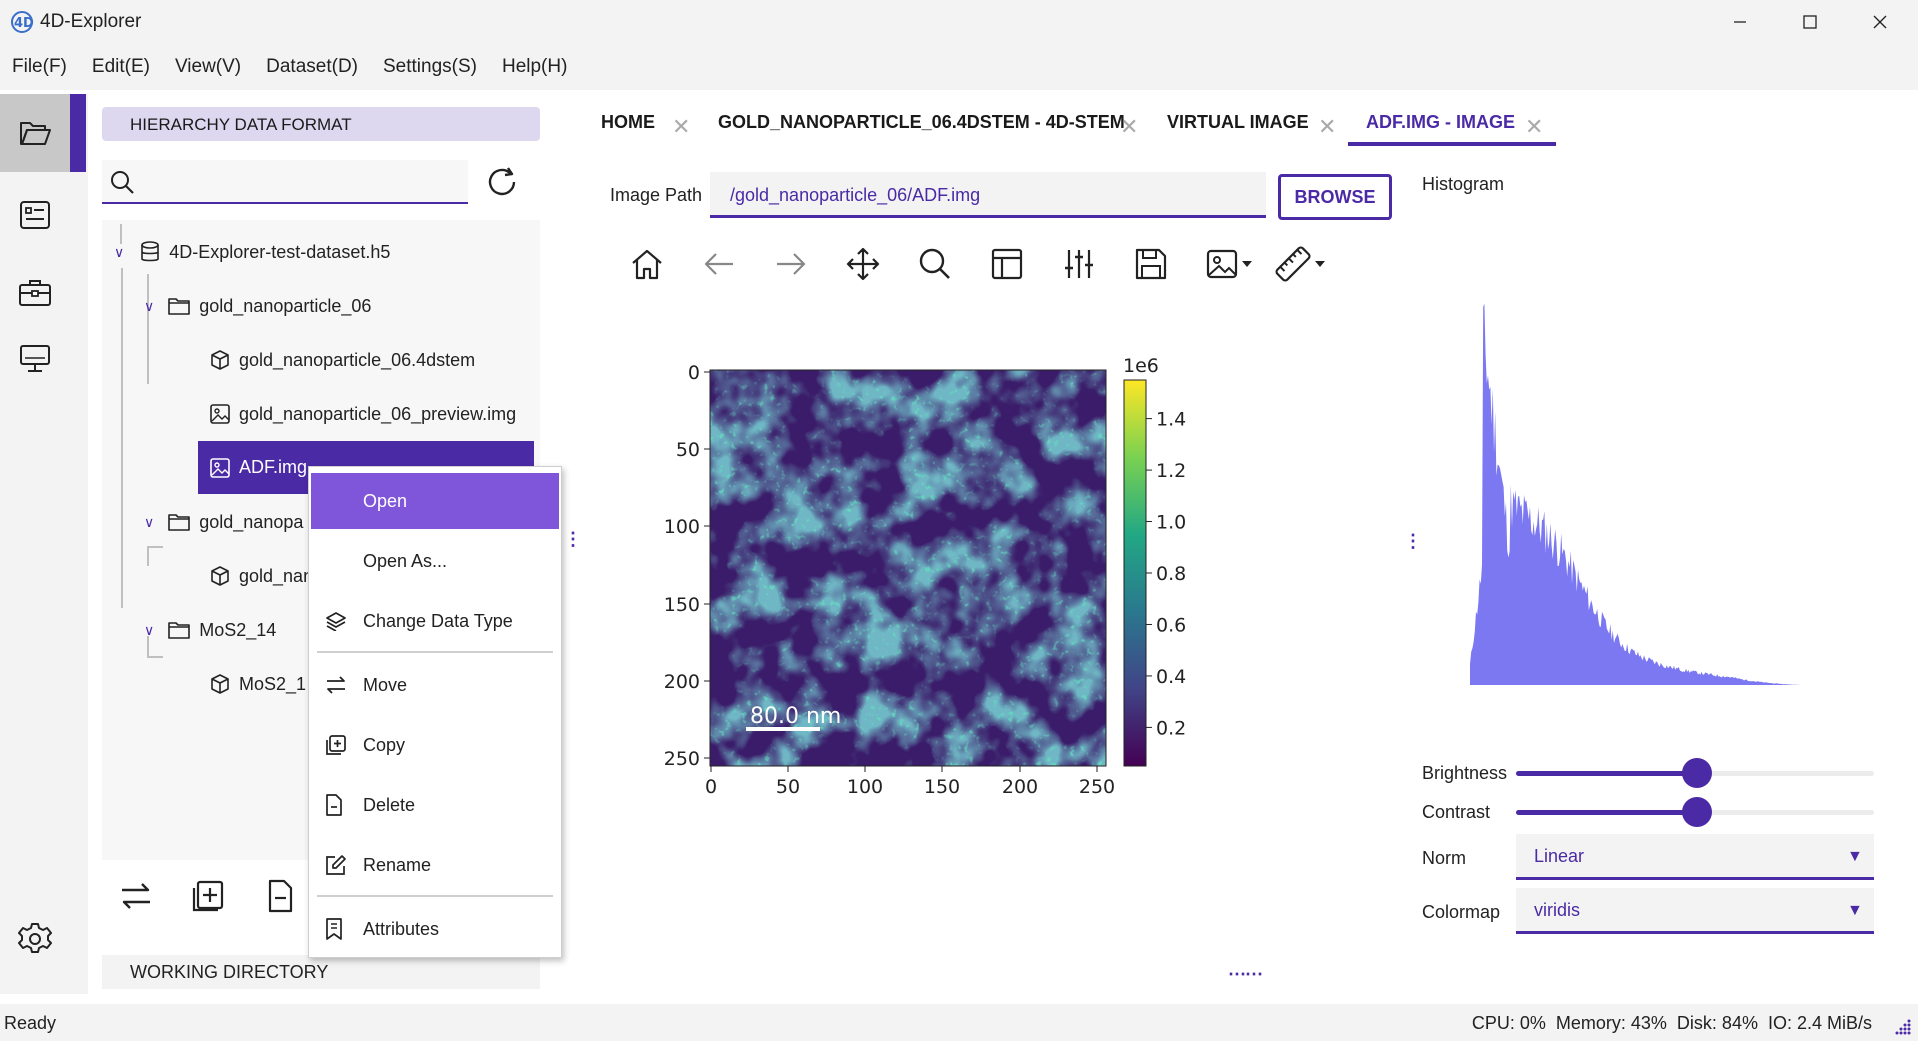 Image resolution: width=1918 pixels, height=1041 pixels. What do you see at coordinates (344, 745) in the screenshot?
I see `copy-icon` at bounding box center [344, 745].